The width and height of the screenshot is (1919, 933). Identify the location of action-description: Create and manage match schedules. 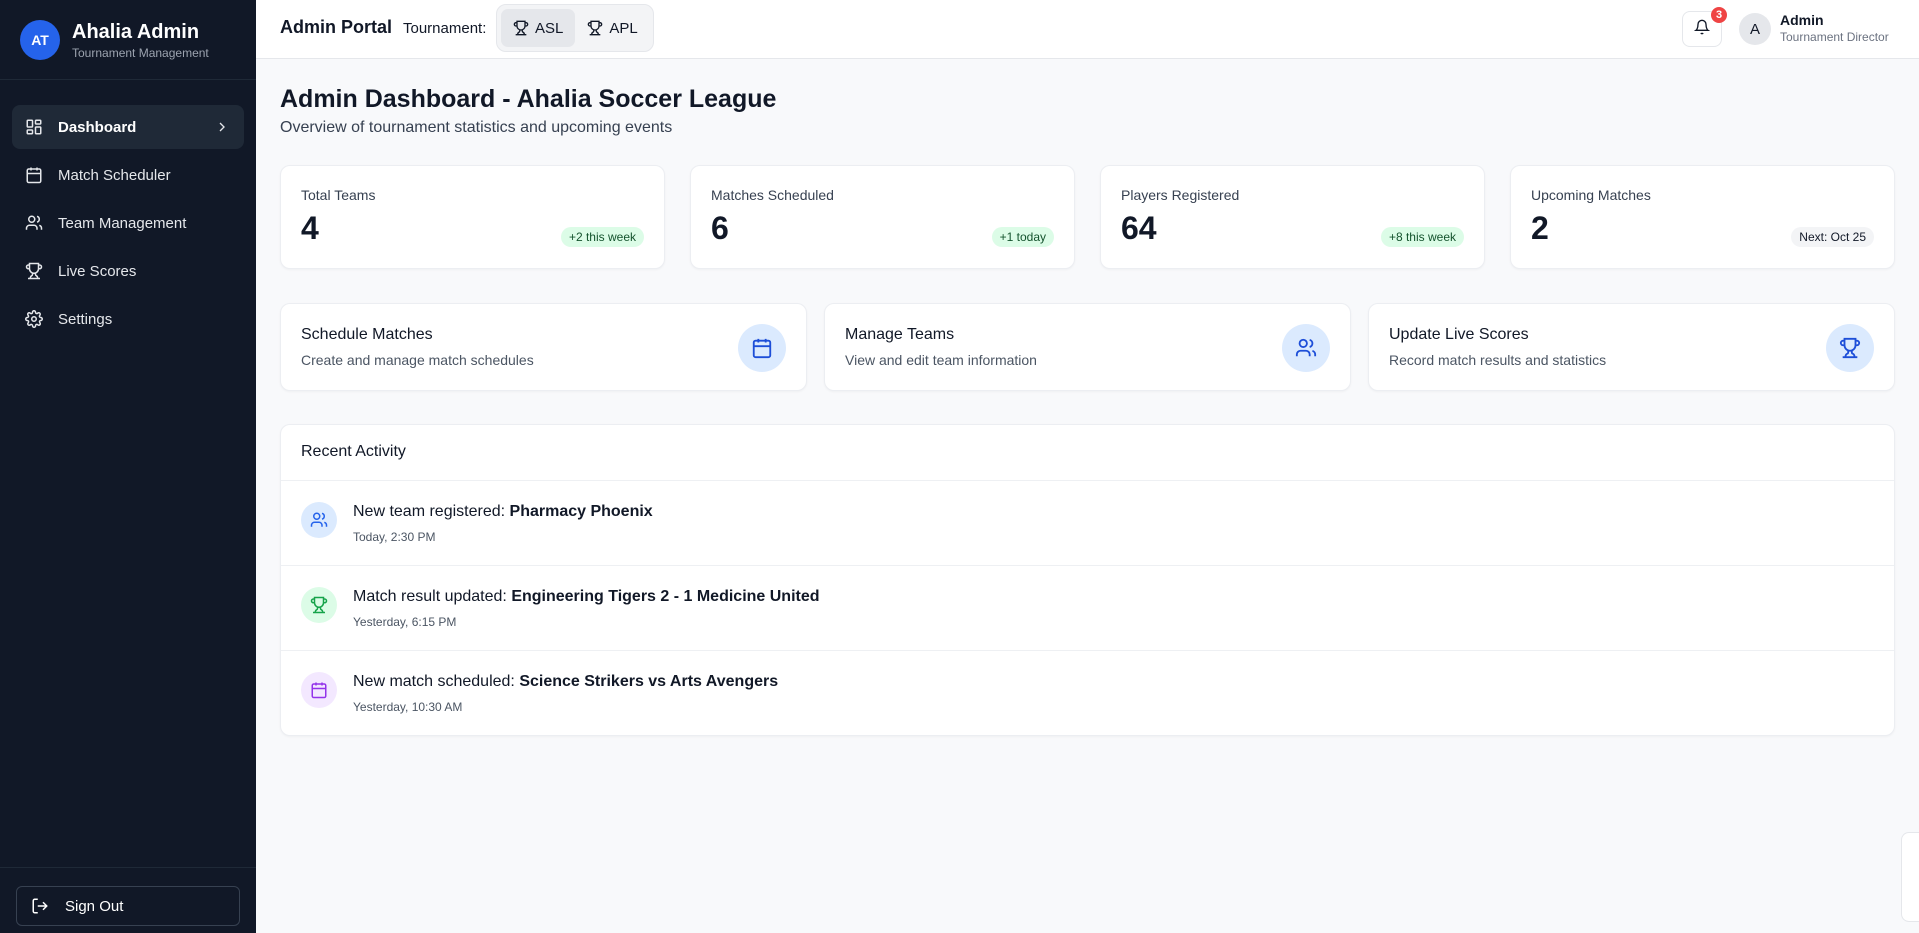
(417, 360).